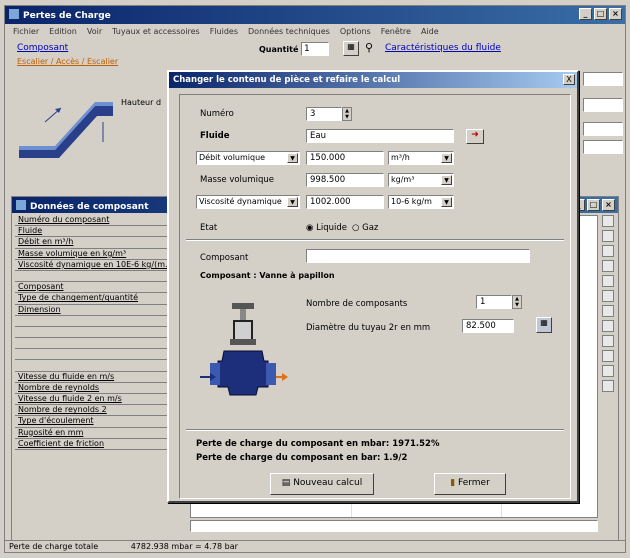 This screenshot has width=630, height=558. What do you see at coordinates (488, 326) in the screenshot?
I see `diametre-input: 82.500` at bounding box center [488, 326].